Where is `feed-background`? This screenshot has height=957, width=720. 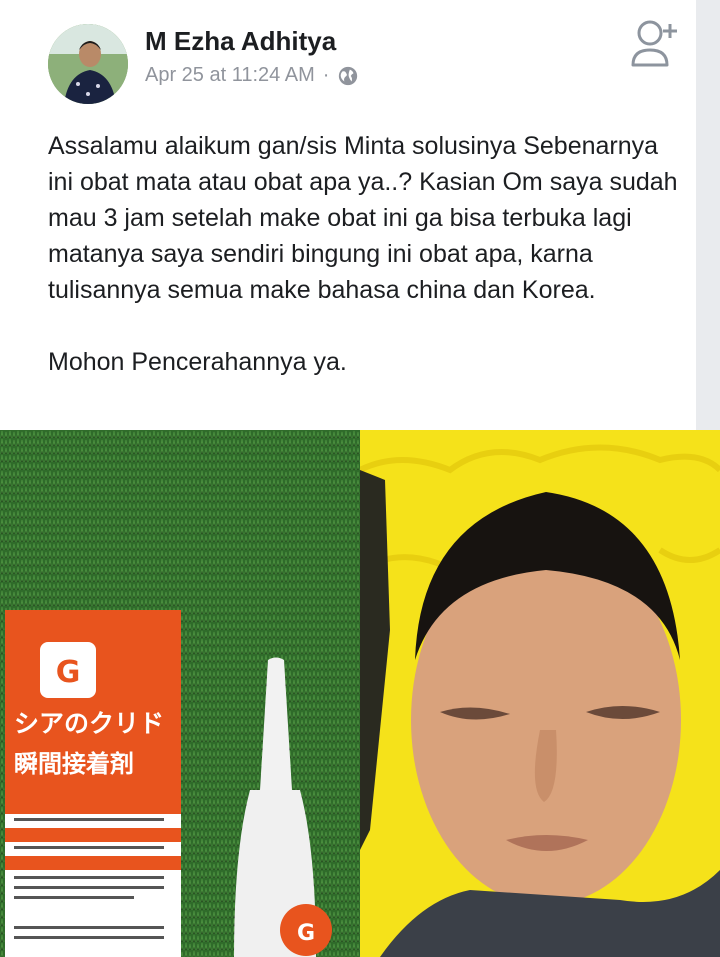
feed-background is located at coordinates (708, 215).